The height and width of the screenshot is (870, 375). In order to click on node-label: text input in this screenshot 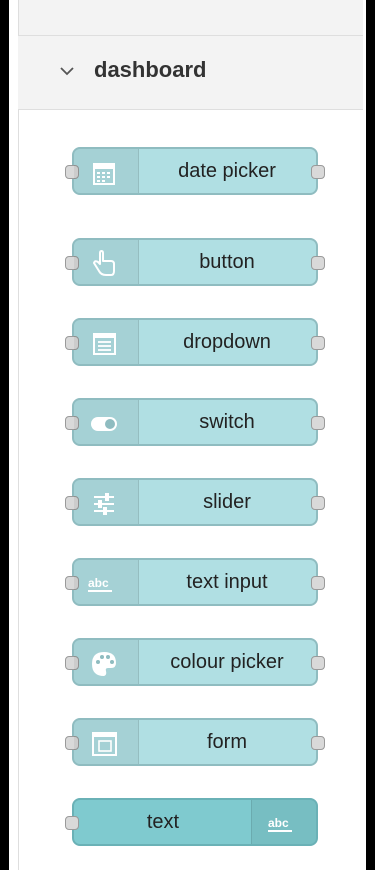, I will do `click(227, 581)`.